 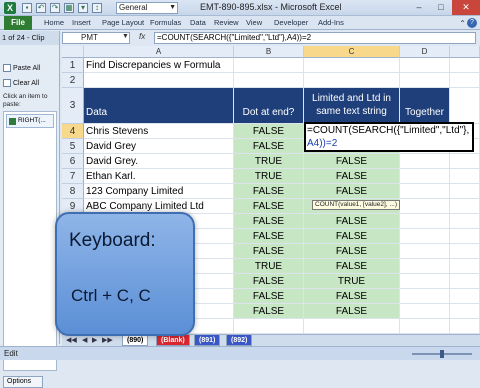 What do you see at coordinates (123, 23) in the screenshot?
I see `tab-page-layout: Page Layout` at bounding box center [123, 23].